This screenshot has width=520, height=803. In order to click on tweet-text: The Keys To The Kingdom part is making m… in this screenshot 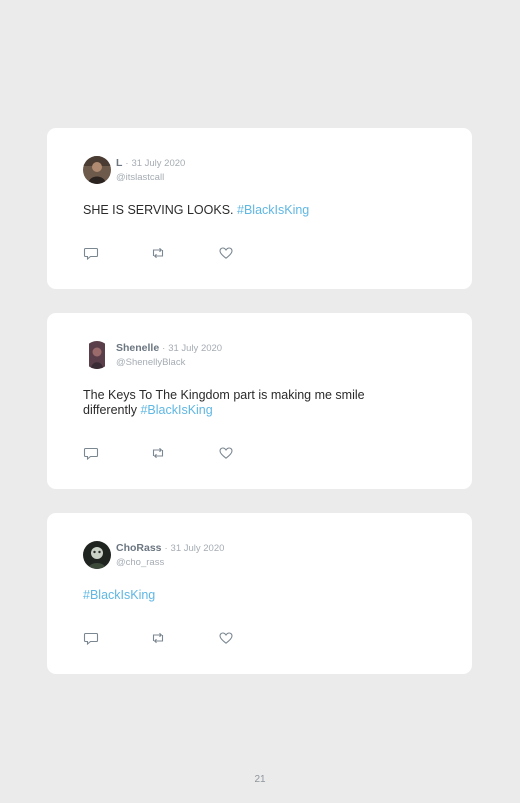, I will do `click(248, 403)`.